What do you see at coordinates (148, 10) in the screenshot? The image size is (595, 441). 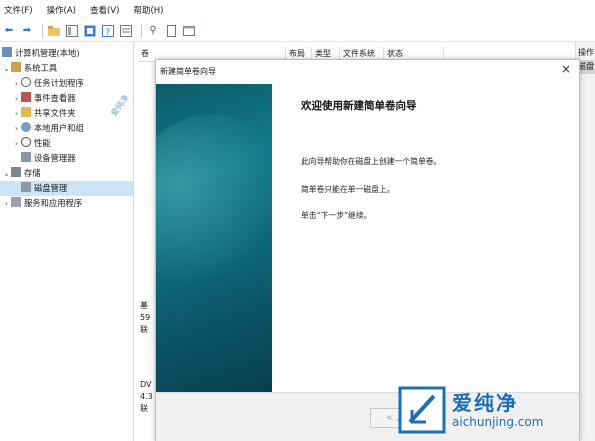 I see `menu-help: 帮助(H)` at bounding box center [148, 10].